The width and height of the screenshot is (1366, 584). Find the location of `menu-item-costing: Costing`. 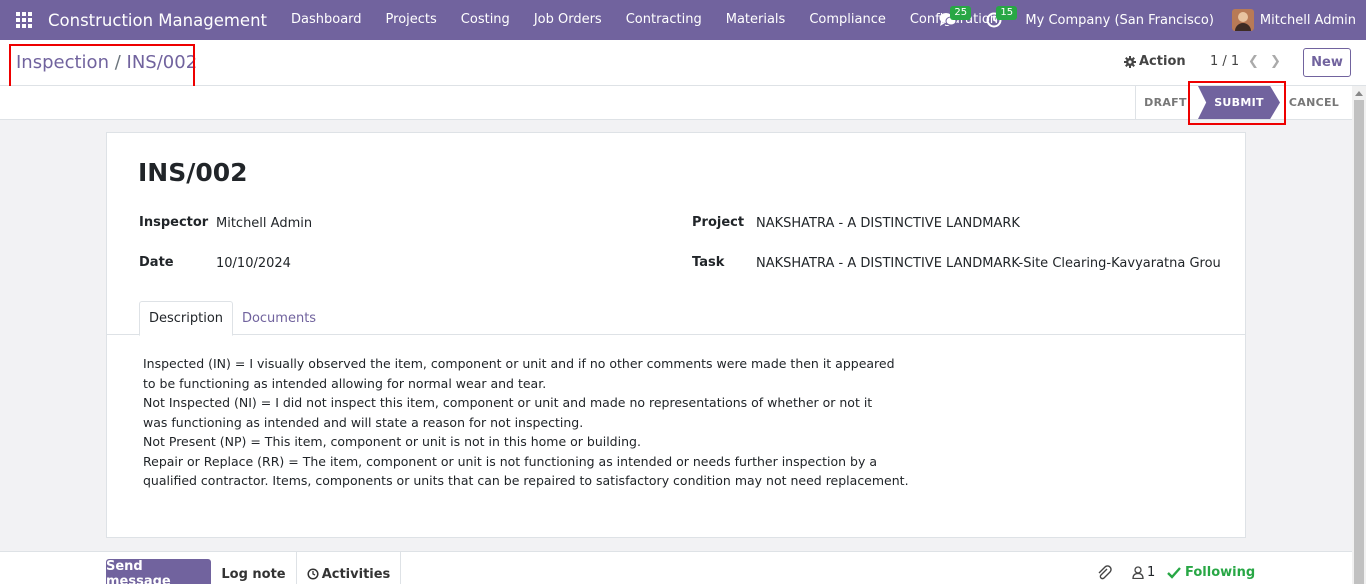

menu-item-costing: Costing is located at coordinates (485, 20).